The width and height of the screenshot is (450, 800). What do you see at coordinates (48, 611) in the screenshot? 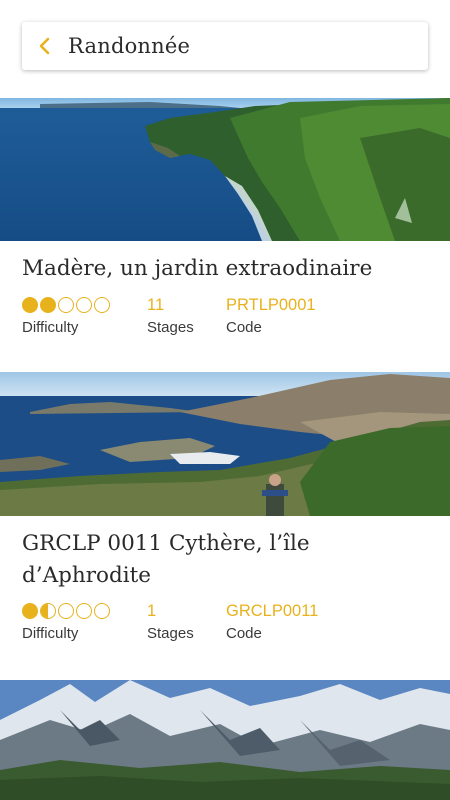
I see `rating-dot-half` at bounding box center [48, 611].